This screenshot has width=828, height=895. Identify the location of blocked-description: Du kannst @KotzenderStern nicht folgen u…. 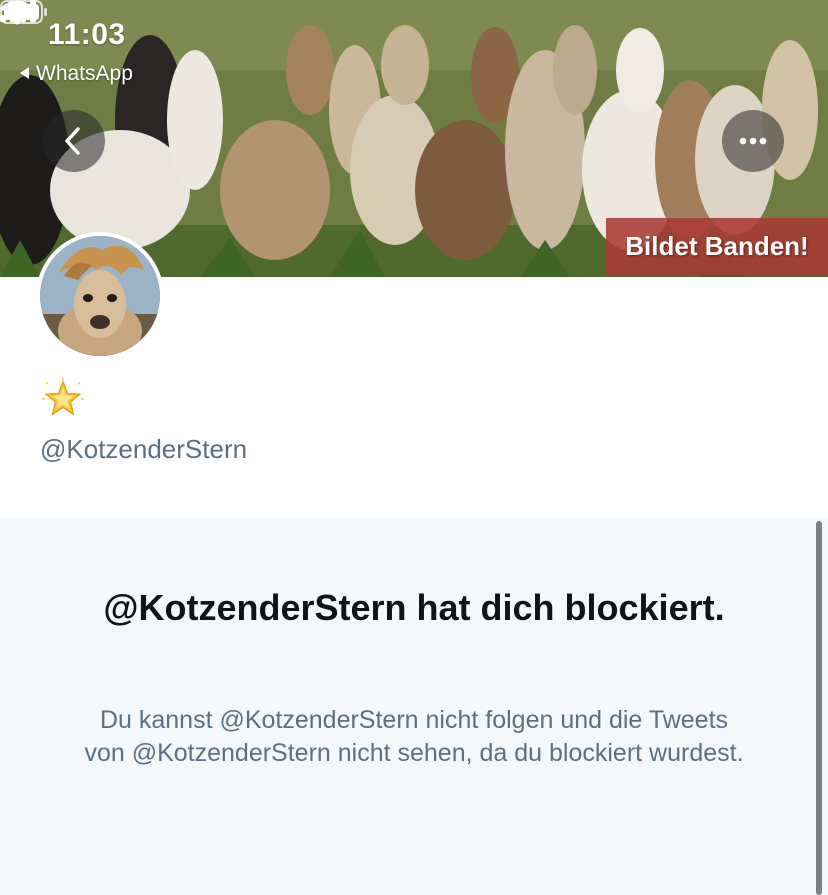
(414, 736).